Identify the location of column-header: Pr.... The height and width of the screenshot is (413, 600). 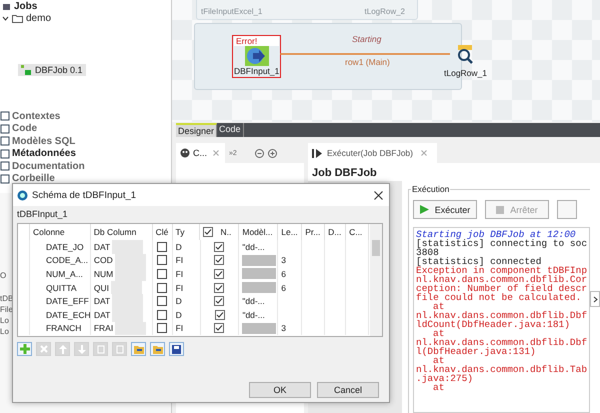
(314, 232).